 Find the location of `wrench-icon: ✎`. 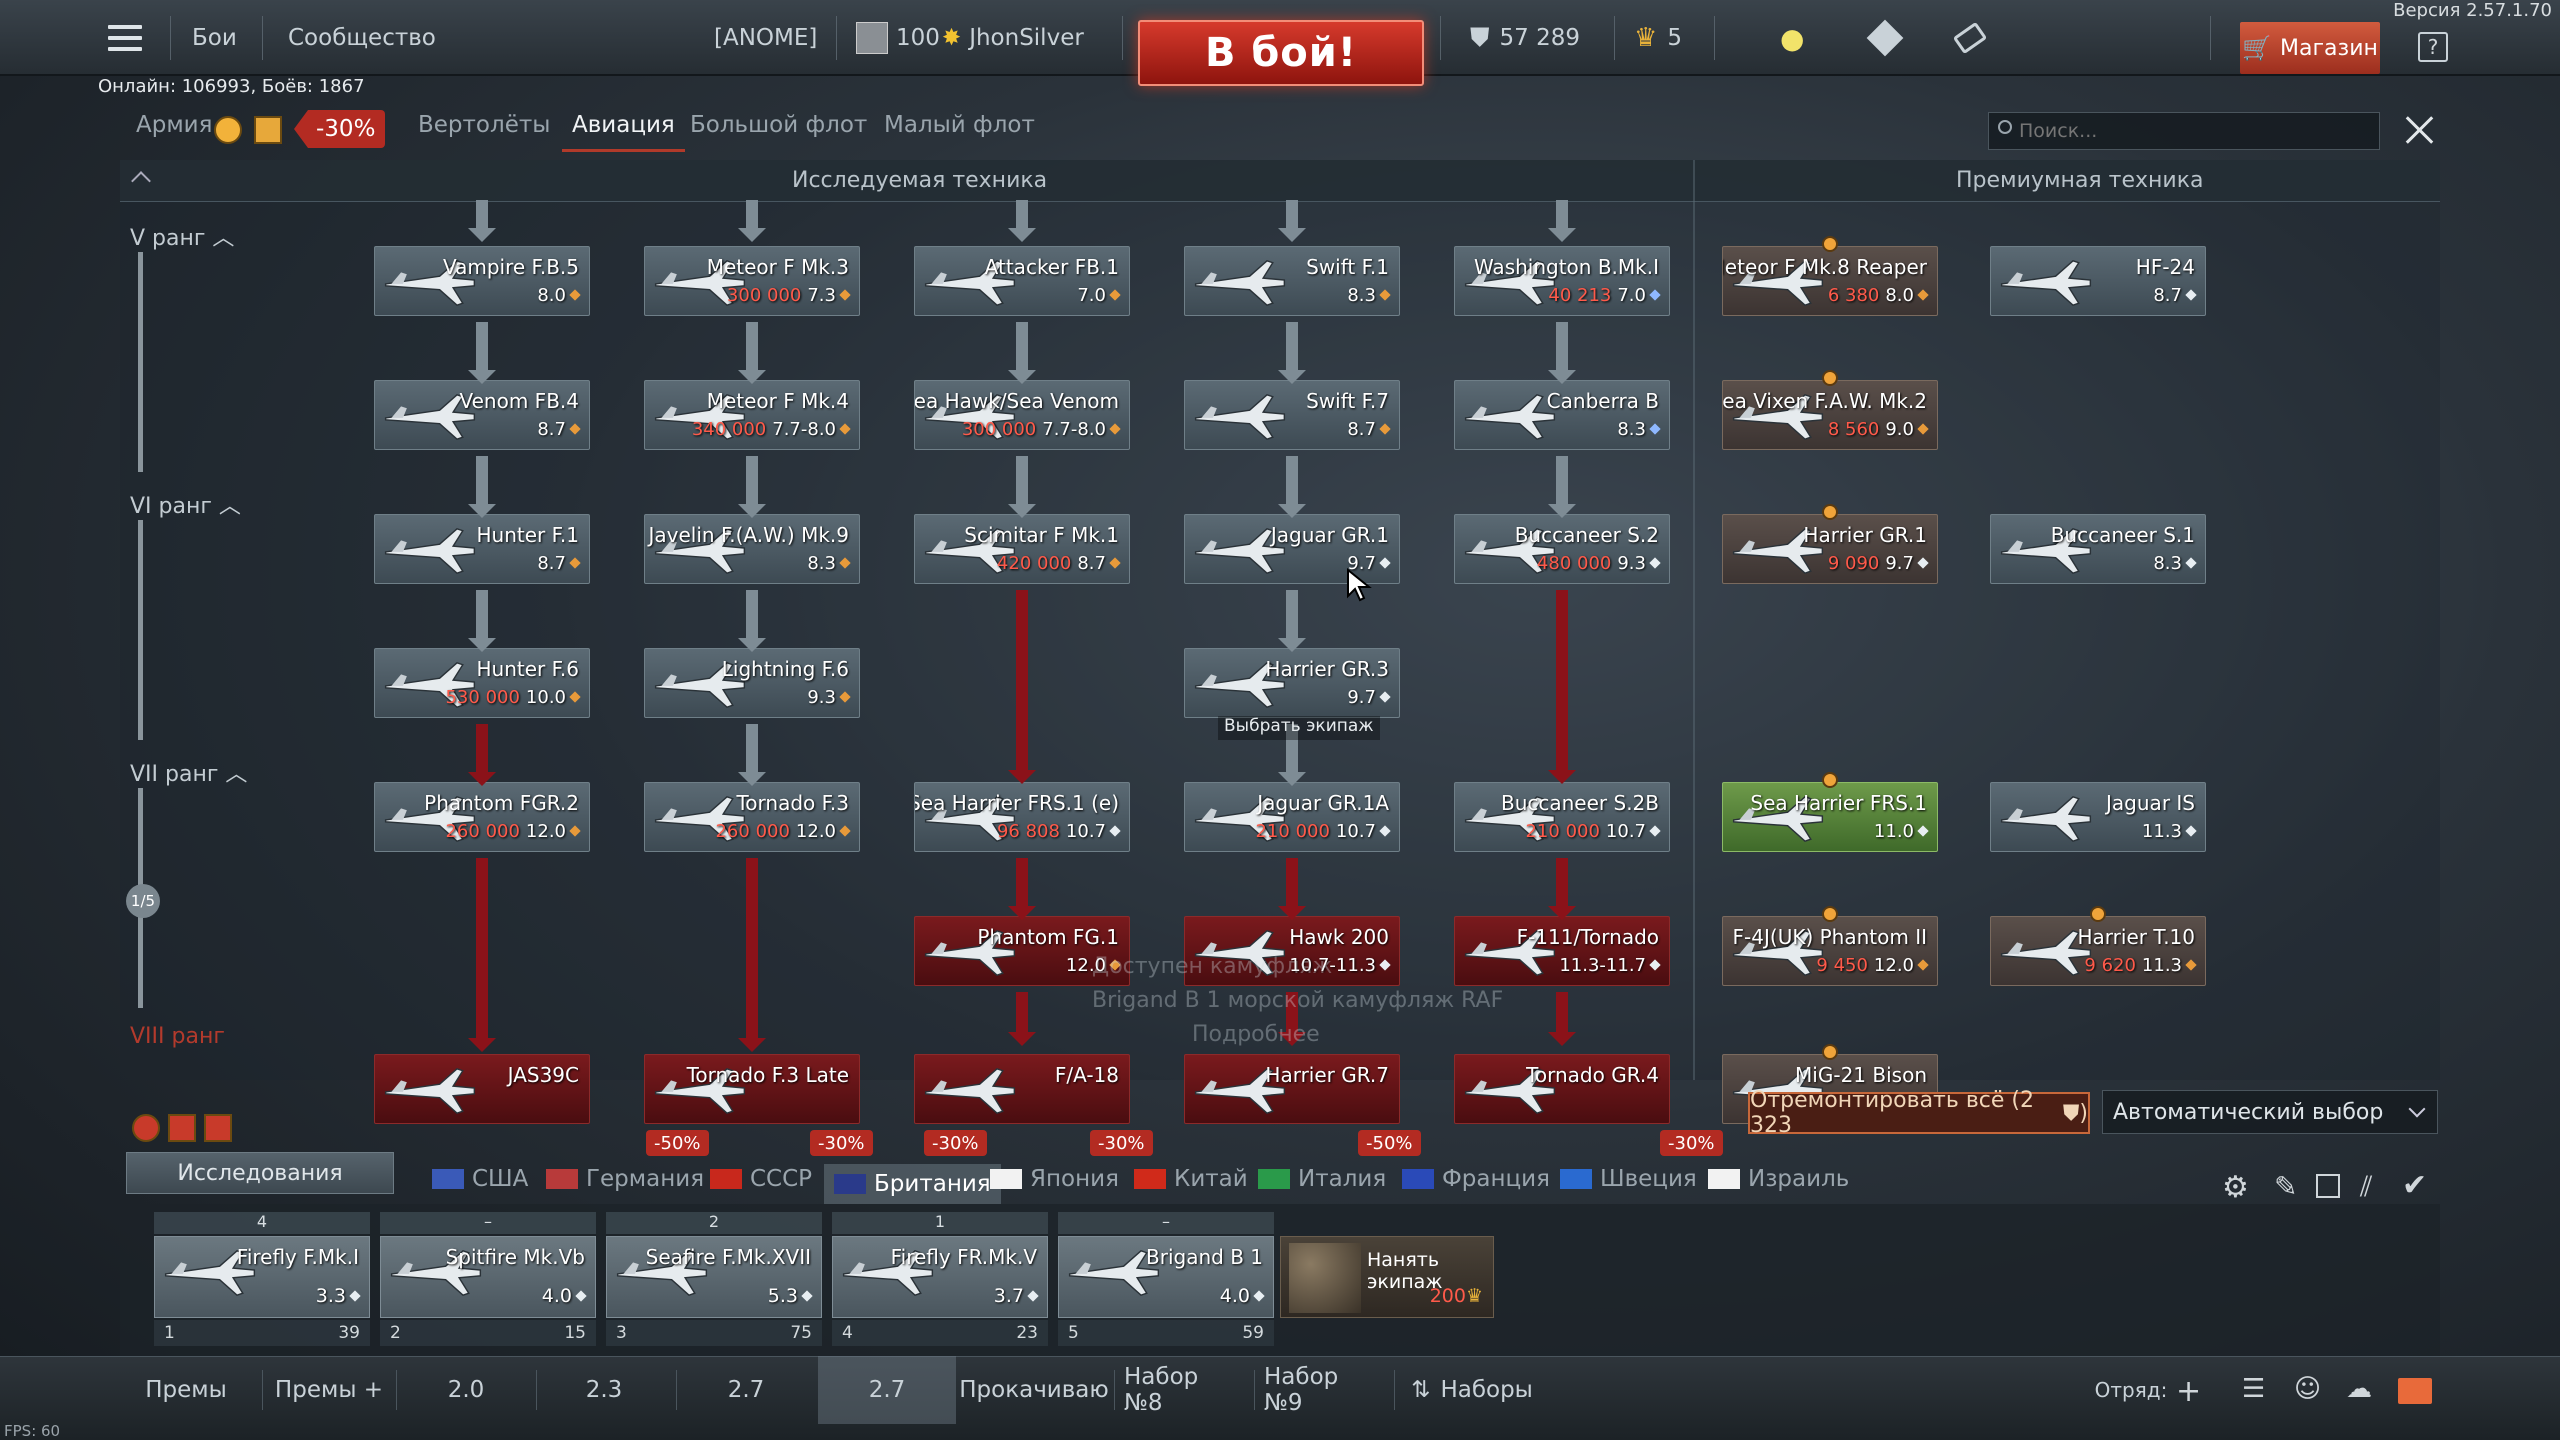

wrench-icon: ✎ is located at coordinates (2285, 1186).